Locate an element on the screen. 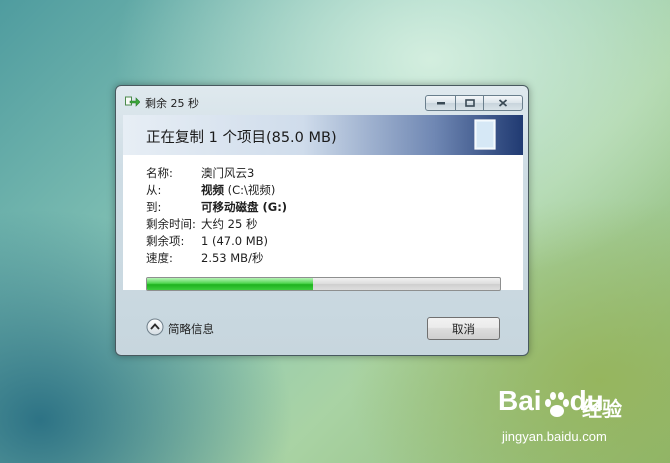 This screenshot has width=670, height=463. detail-label: 剩余项: is located at coordinates (165, 241).